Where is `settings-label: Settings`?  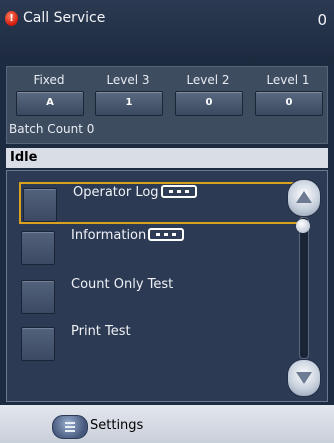 settings-label: Settings is located at coordinates (117, 425).